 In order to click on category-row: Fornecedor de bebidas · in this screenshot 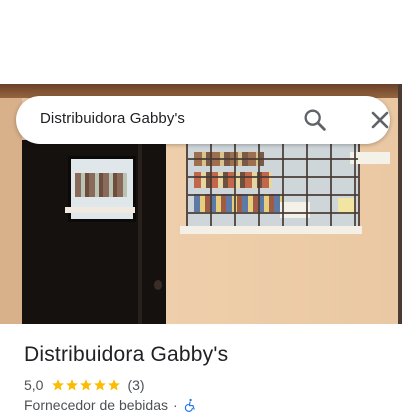, I will do `click(110, 405)`.